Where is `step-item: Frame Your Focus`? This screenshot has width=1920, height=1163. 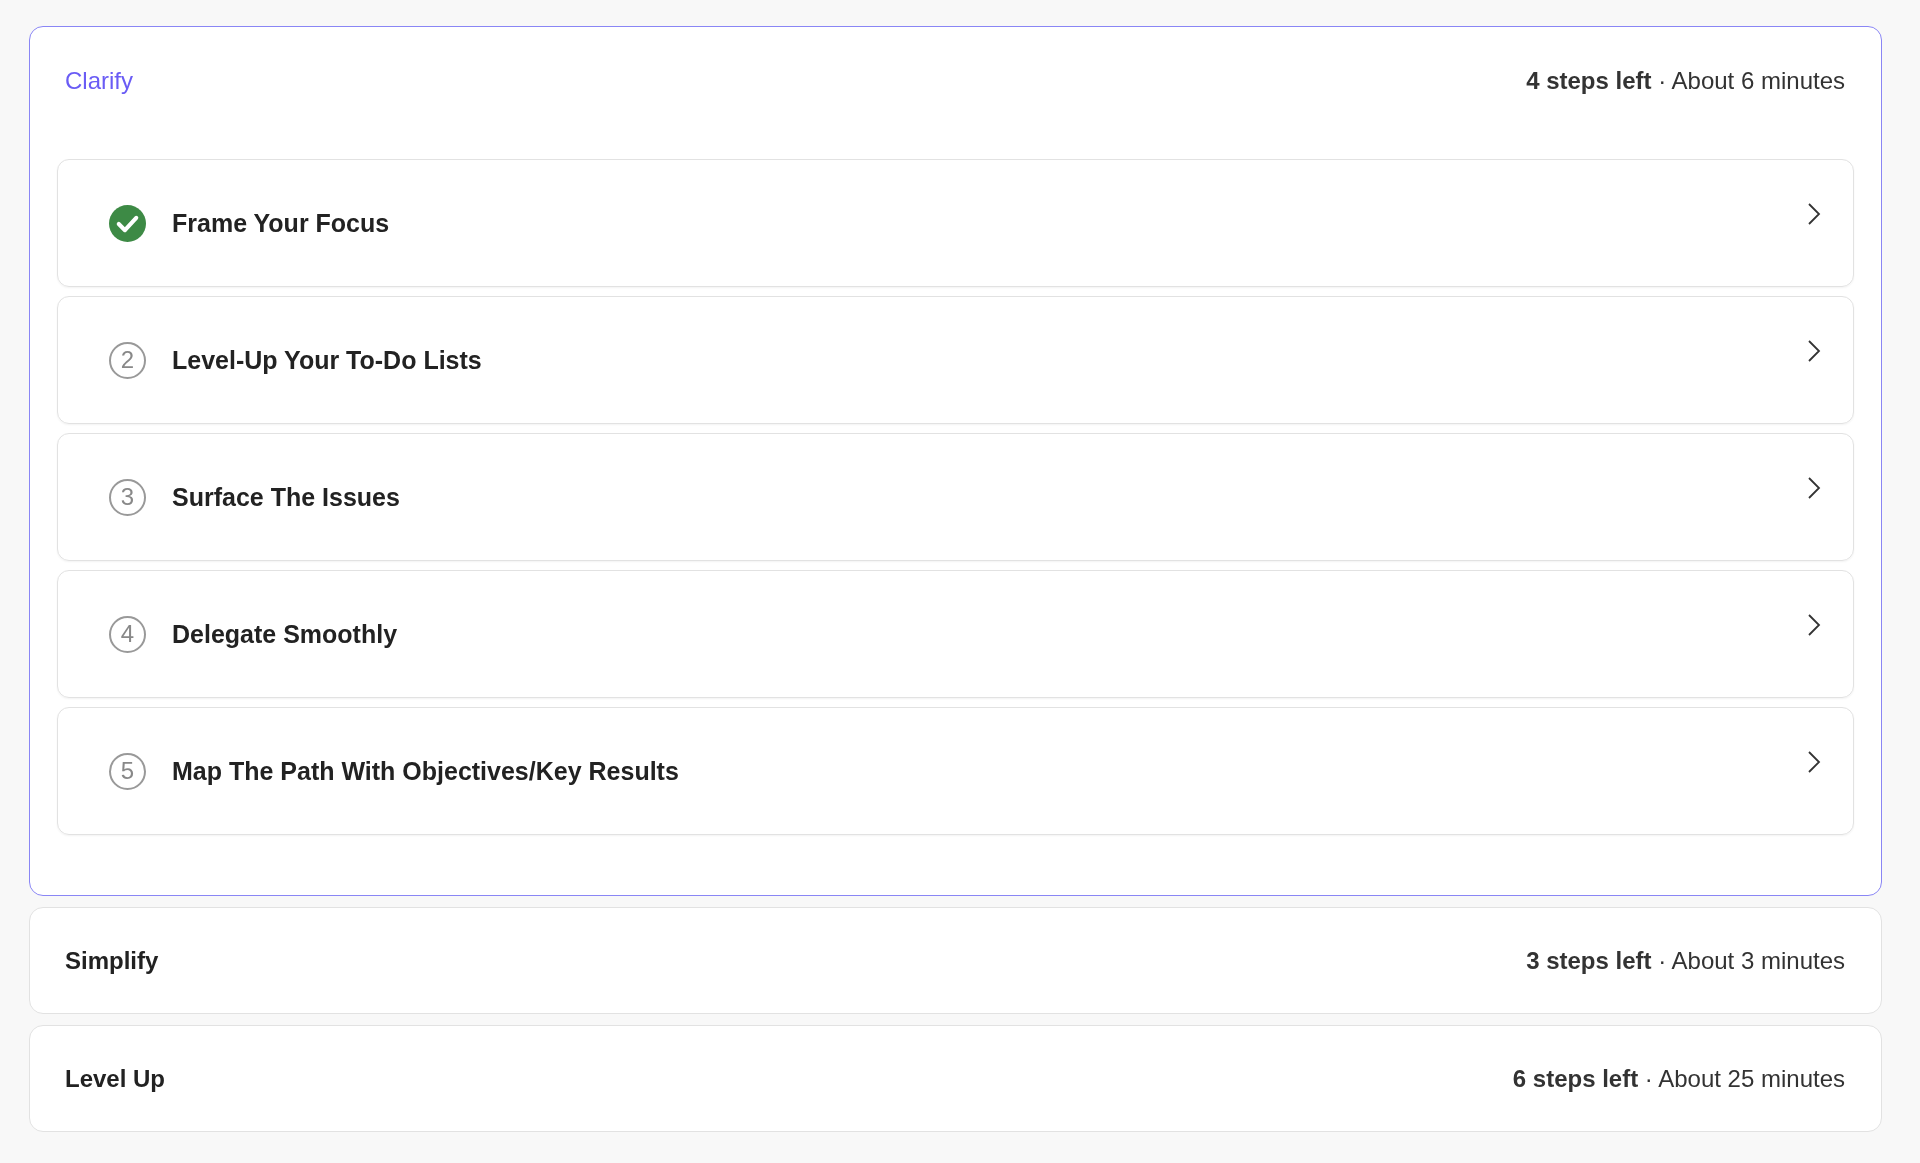
step-item: Frame Your Focus is located at coordinates (955, 223).